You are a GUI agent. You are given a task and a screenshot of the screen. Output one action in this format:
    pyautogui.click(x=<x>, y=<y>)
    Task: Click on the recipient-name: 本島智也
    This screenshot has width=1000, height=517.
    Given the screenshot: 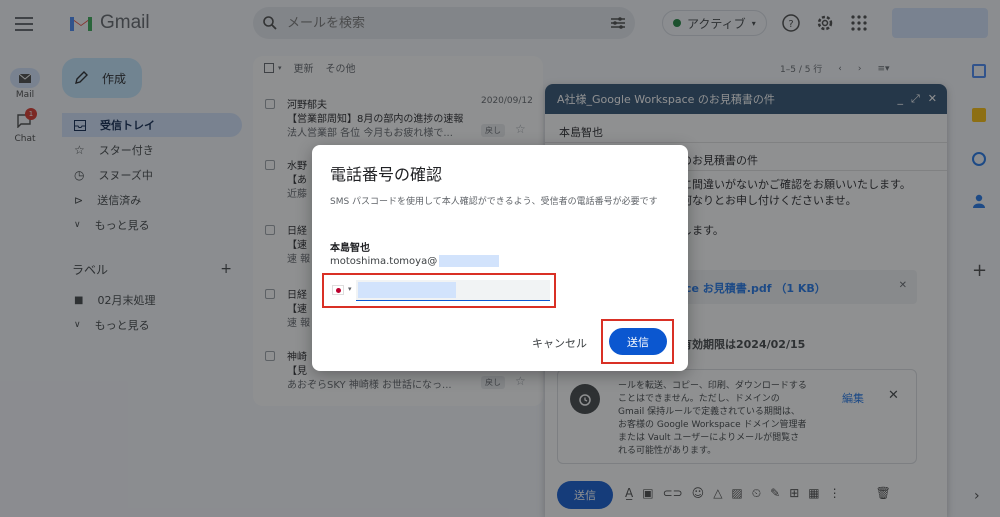 What is the action you would take?
    pyautogui.click(x=350, y=248)
    